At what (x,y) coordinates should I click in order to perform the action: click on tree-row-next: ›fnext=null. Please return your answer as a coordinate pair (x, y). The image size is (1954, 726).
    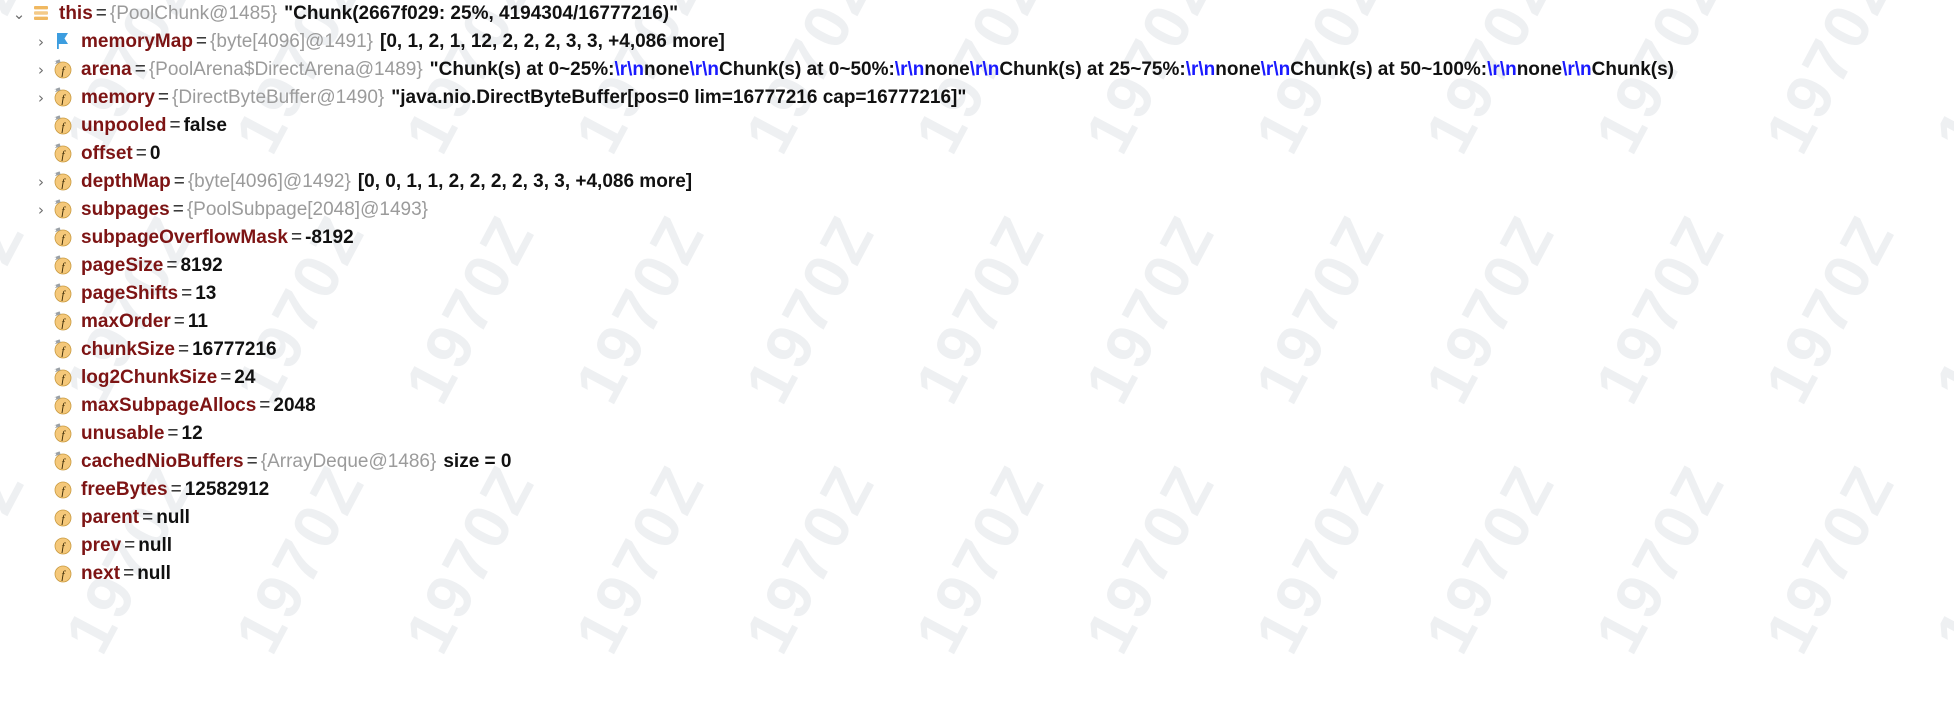
    Looking at the image, I should click on (977, 574).